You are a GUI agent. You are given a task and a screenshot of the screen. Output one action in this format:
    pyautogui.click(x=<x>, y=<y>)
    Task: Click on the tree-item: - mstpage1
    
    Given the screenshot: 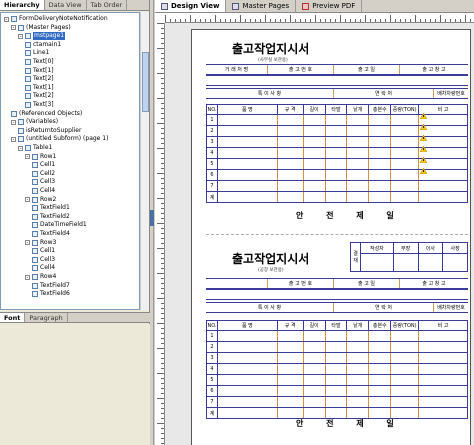 What is the action you would take?
    pyautogui.click(x=42, y=36)
    